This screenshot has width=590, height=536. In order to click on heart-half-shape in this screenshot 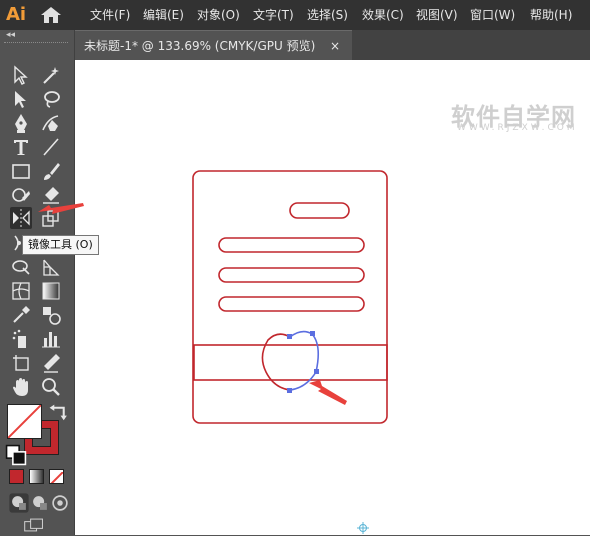, I will do `click(276, 362)`.